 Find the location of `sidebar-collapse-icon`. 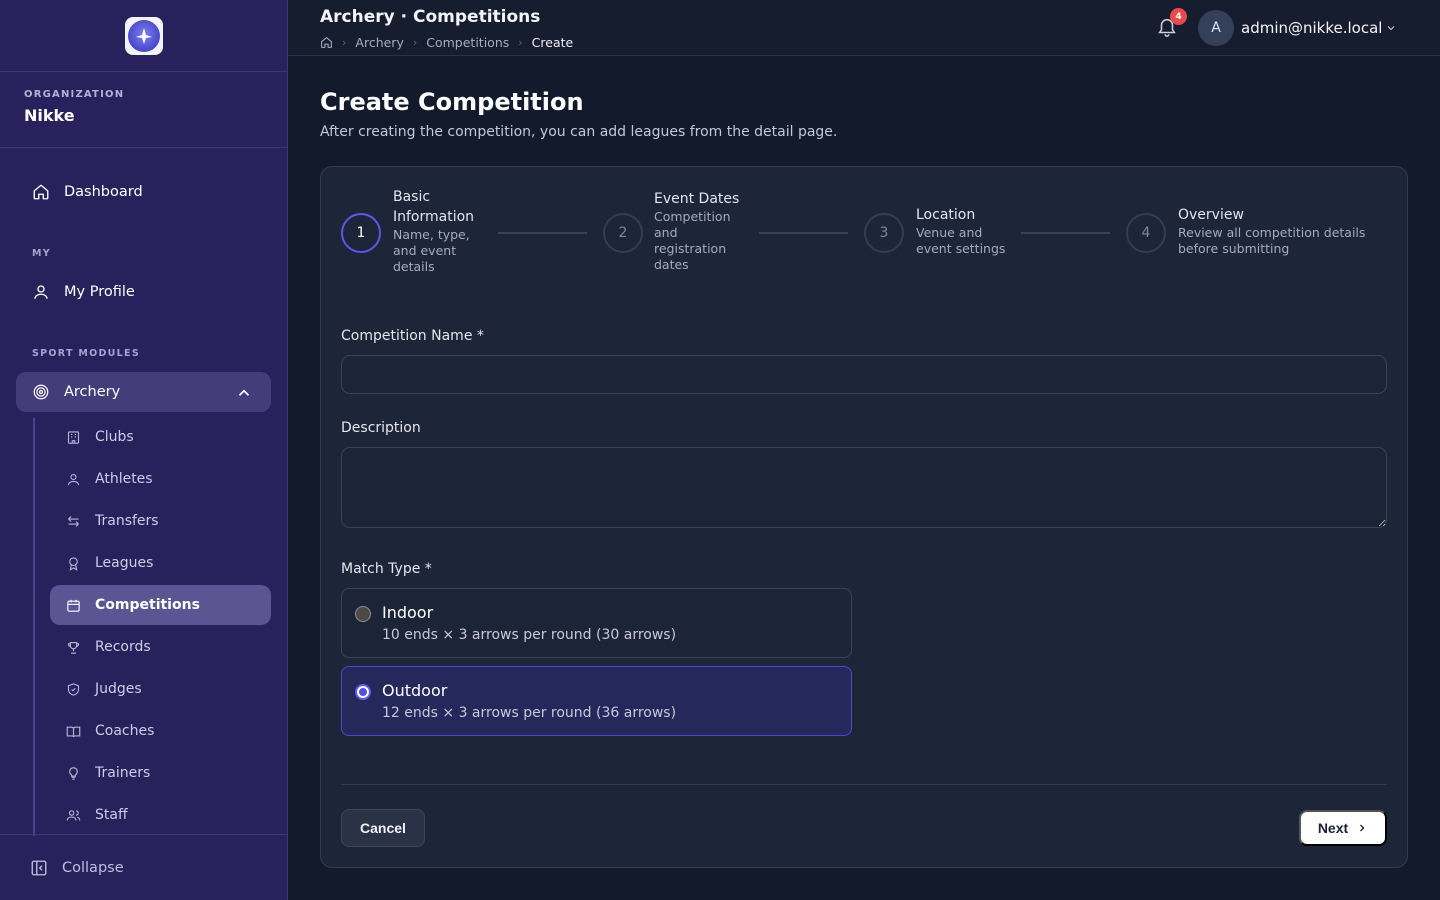

sidebar-collapse-icon is located at coordinates (39, 867).